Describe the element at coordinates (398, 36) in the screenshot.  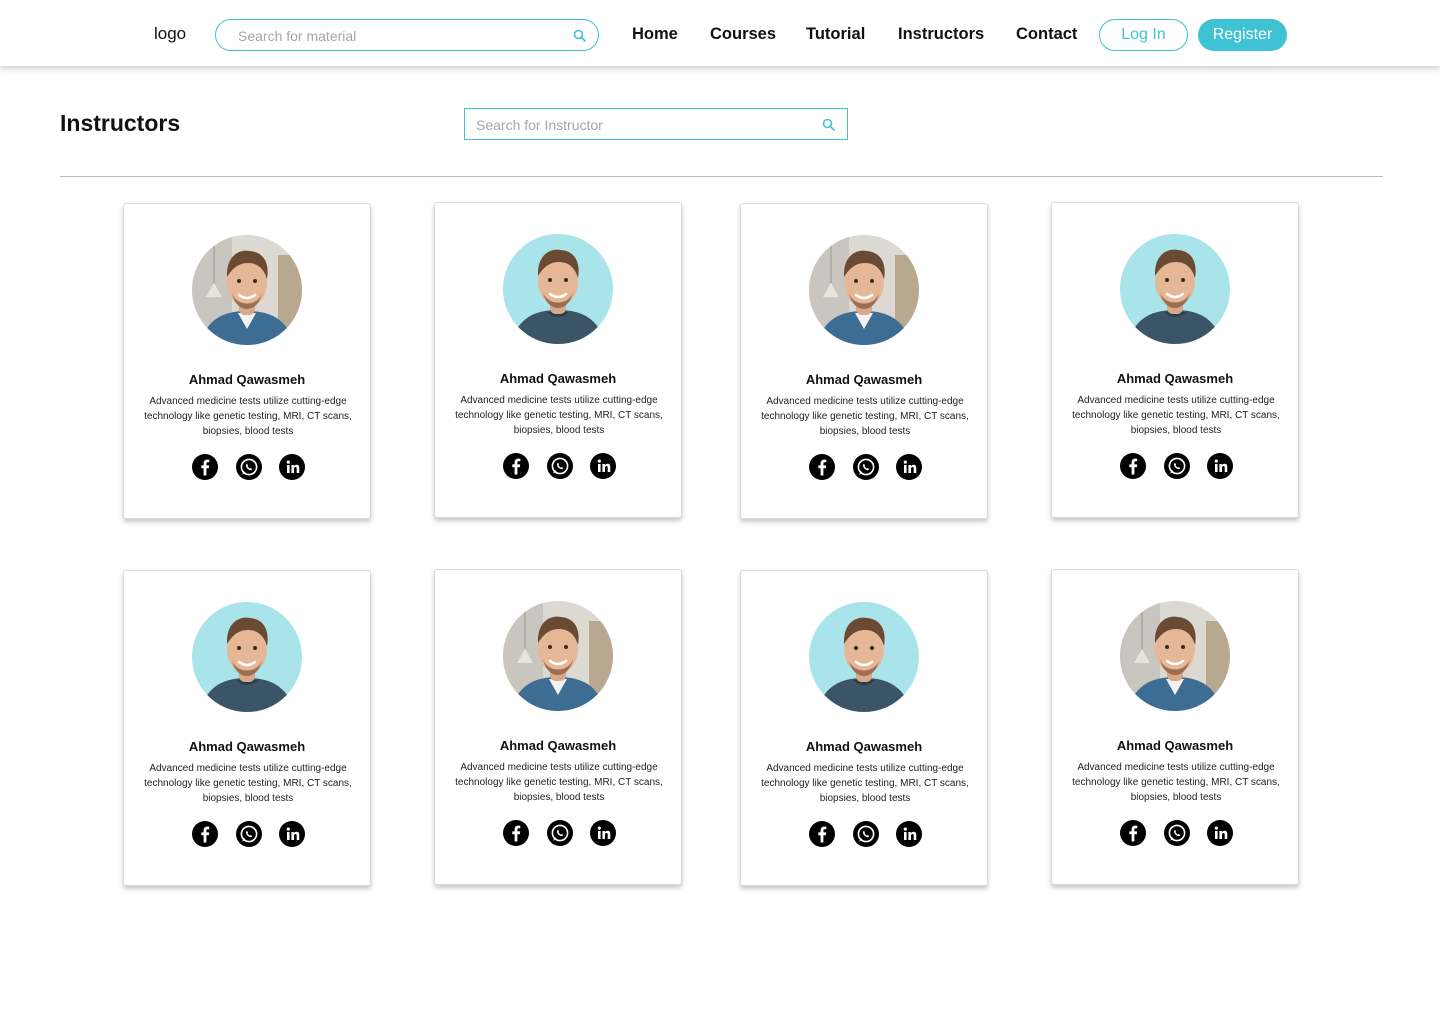
I see `material-search-input` at that location.